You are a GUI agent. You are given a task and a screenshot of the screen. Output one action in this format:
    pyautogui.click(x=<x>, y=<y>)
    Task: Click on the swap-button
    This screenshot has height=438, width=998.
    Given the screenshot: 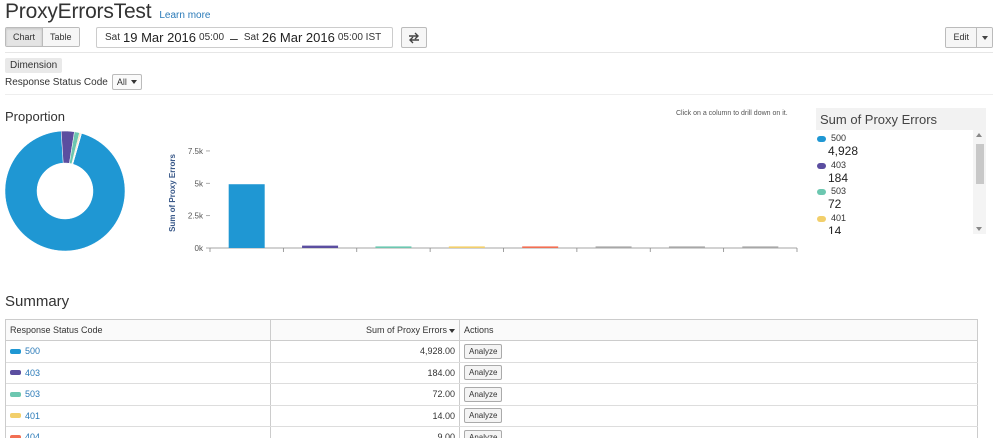 What is the action you would take?
    pyautogui.click(x=414, y=37)
    